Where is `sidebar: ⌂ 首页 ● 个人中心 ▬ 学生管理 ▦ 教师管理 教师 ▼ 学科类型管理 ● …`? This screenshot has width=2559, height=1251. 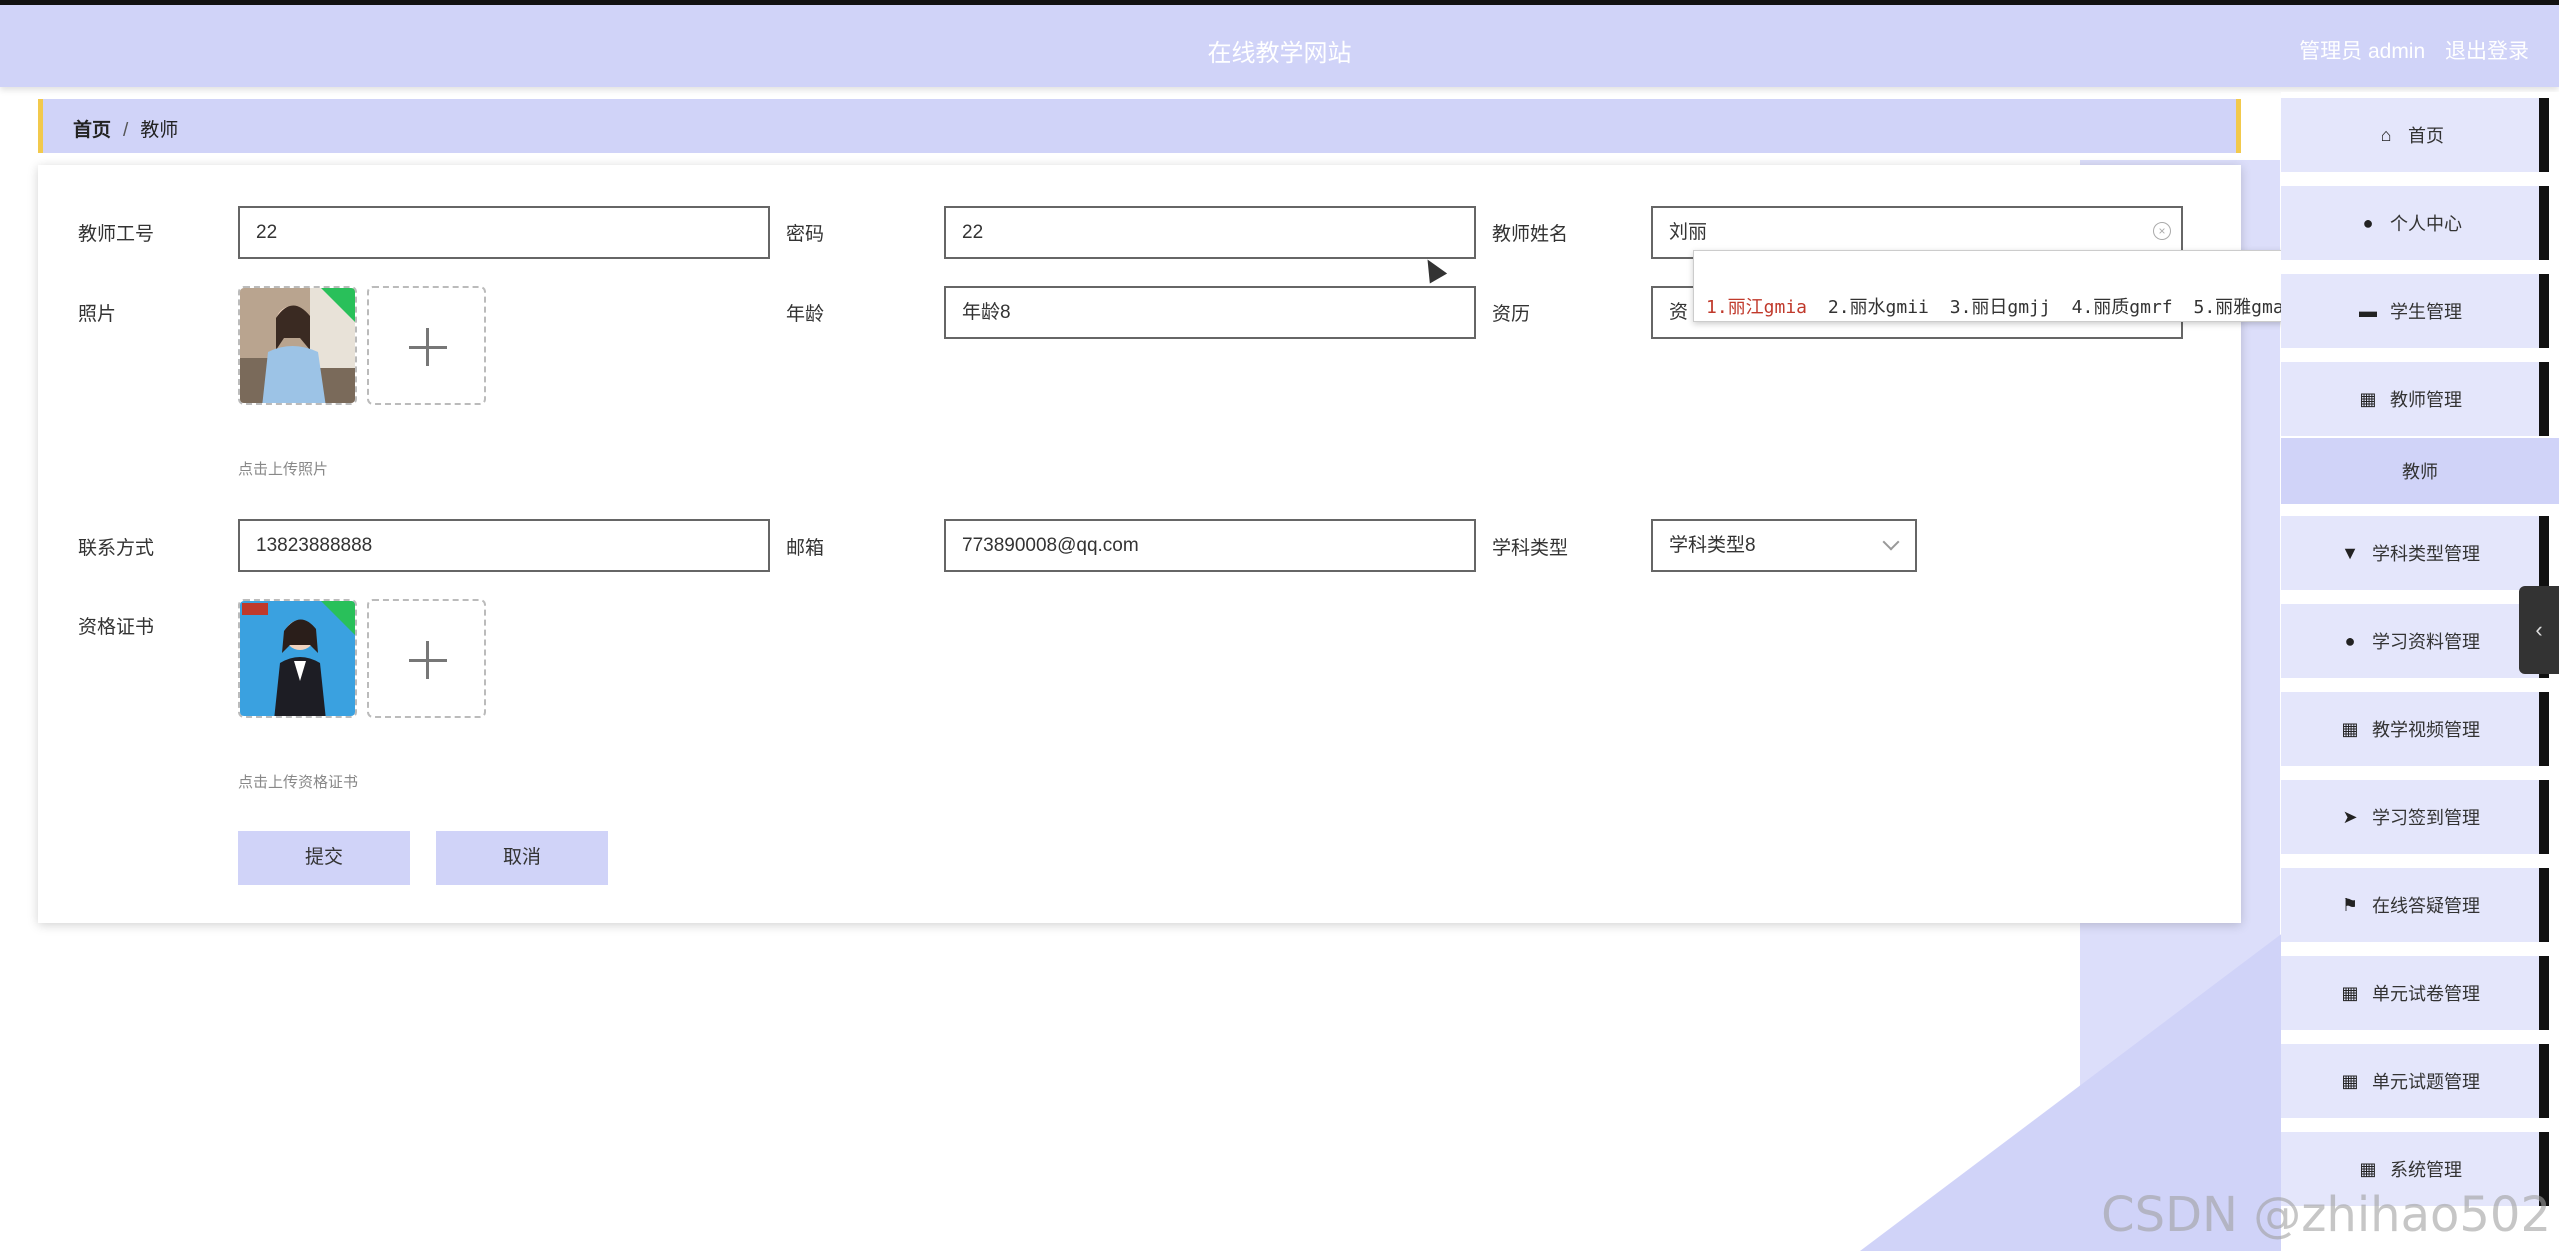 sidebar: ⌂ 首页 ● 个人中心 ▬ 学生管理 ▦ 教师管理 教师 ▼ 学科类型管理 ● … is located at coordinates (2420, 671).